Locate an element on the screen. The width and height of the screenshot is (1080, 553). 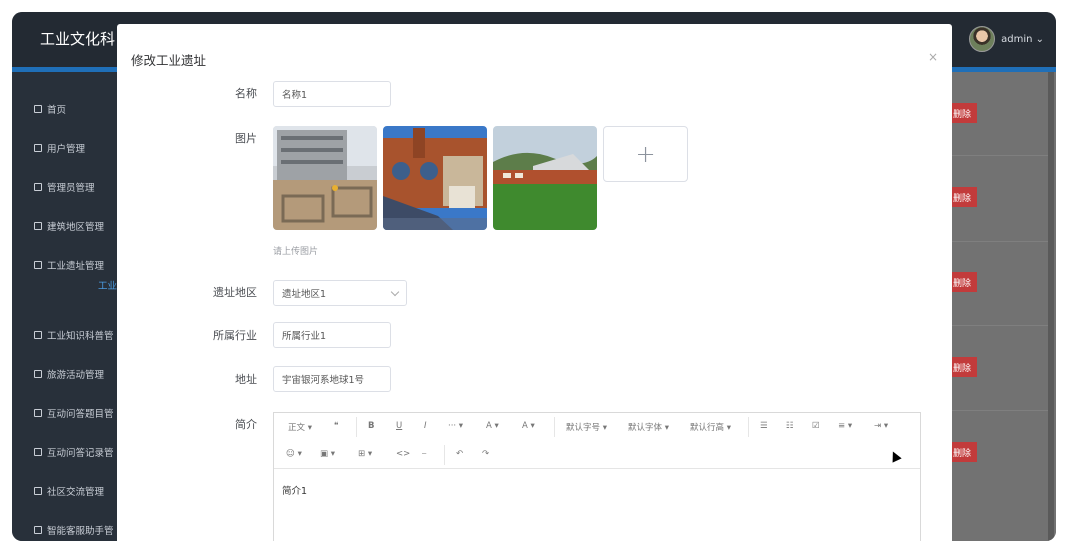
sidebar-item-quiz-records: 互动问答记录管 is located at coordinates (74, 452).